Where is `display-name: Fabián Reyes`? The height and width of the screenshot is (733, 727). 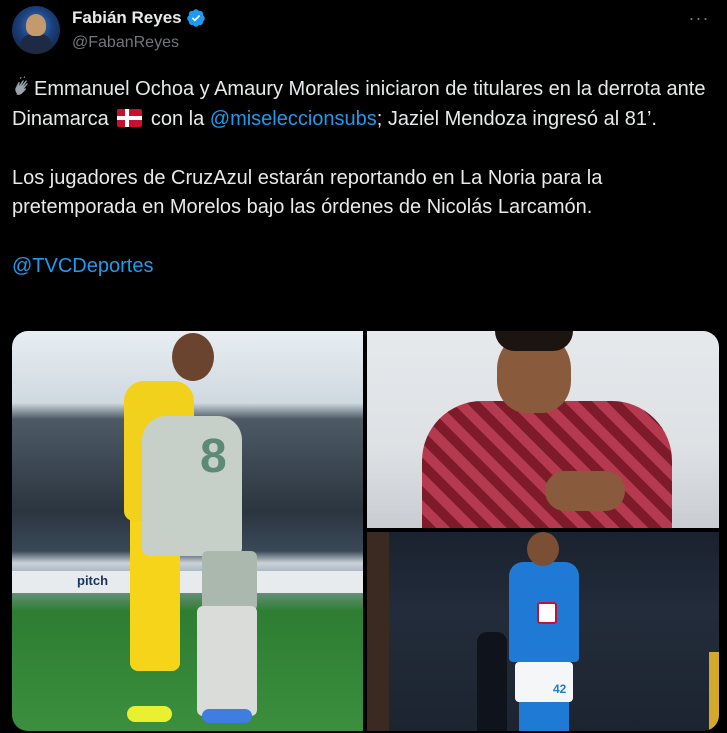
display-name: Fabián Reyes is located at coordinates (127, 18).